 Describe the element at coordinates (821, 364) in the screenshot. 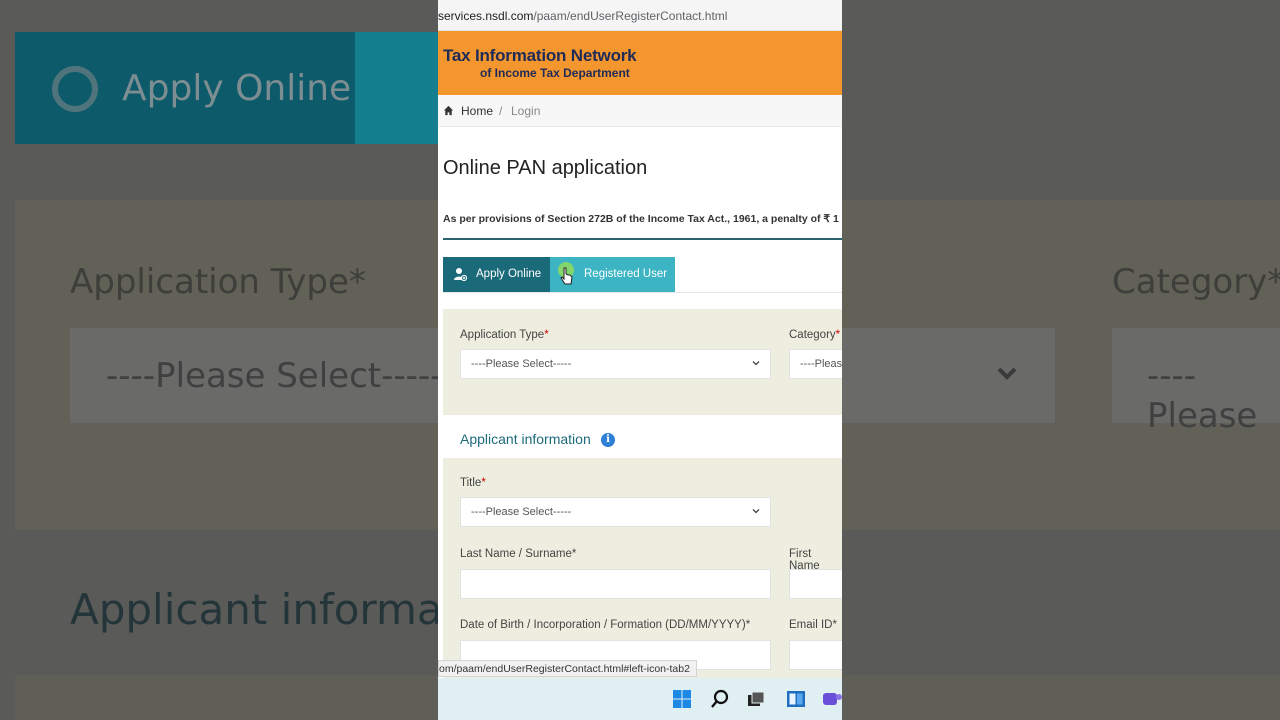

I see `category-value: ----Please` at that location.